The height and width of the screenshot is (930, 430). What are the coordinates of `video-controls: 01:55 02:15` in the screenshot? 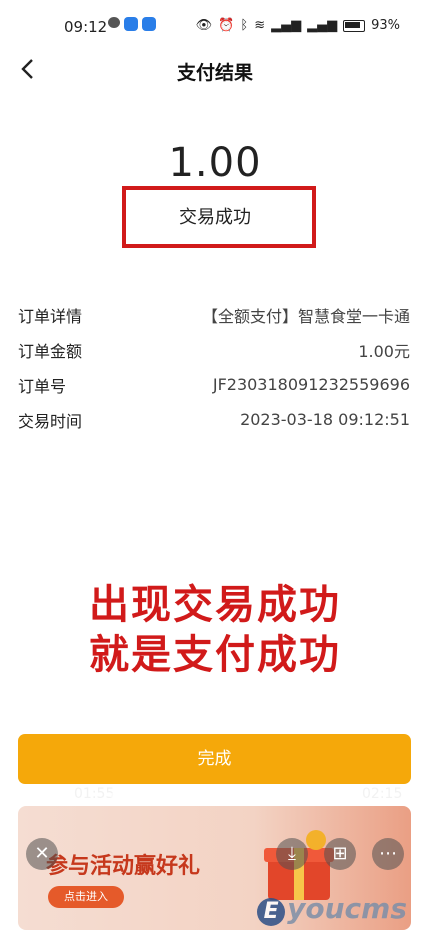 It's located at (214, 795).